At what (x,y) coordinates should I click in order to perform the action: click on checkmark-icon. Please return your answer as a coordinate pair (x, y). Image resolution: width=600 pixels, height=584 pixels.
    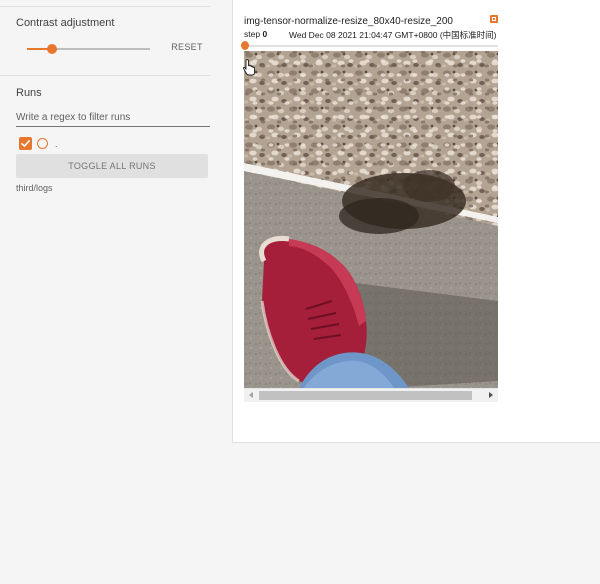
    Looking at the image, I should click on (25, 143).